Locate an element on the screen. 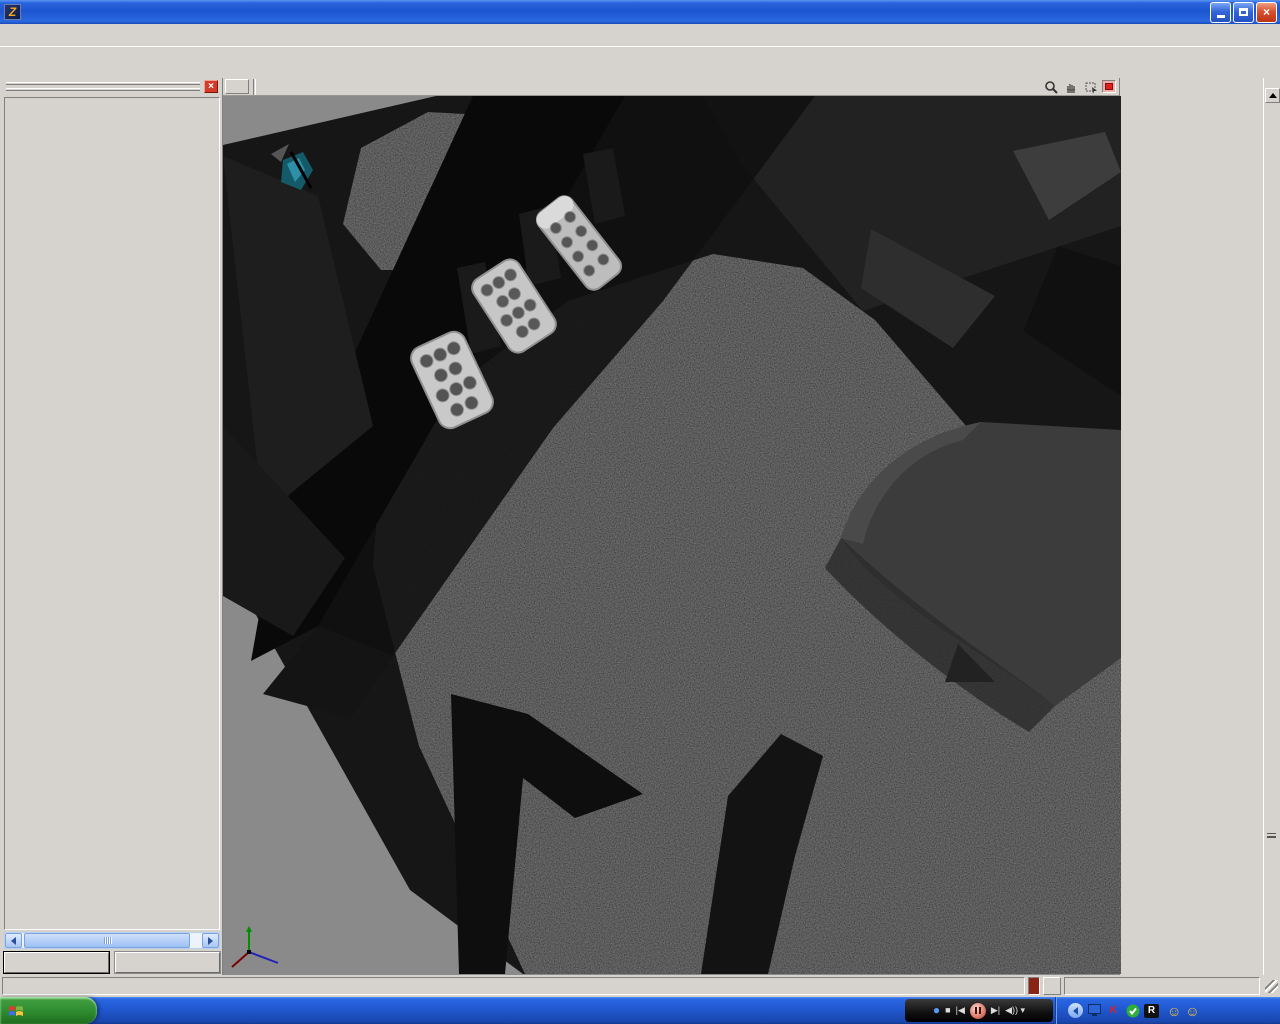 This screenshot has width=1280, height=1024. panel-scrollbar is located at coordinates (1271, 526).